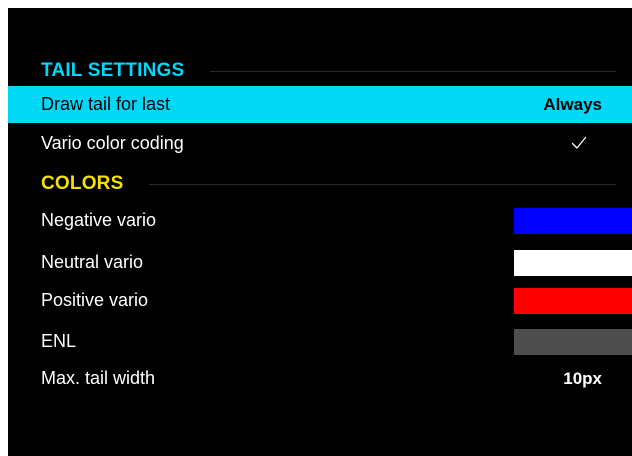  What do you see at coordinates (320, 341) in the screenshot?
I see `enl-row: ENL` at bounding box center [320, 341].